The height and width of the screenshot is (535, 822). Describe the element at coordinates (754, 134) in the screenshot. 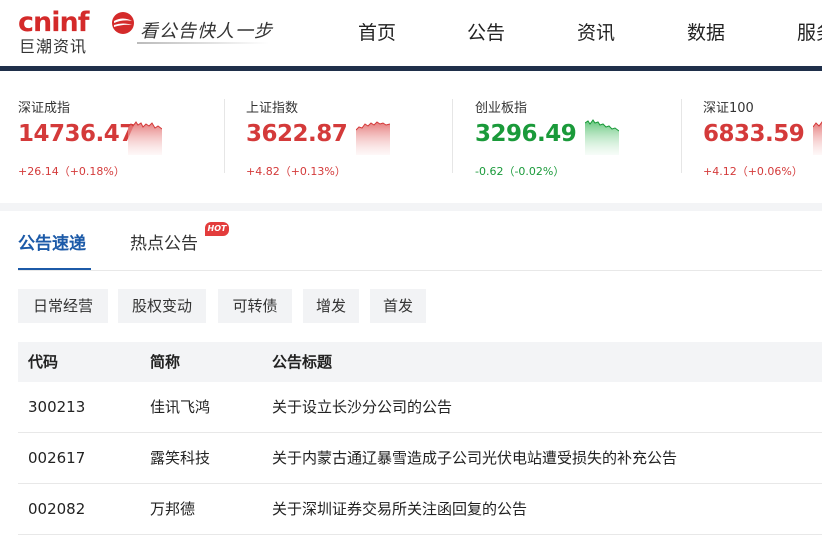

I see `index-value: 6833.59` at that location.